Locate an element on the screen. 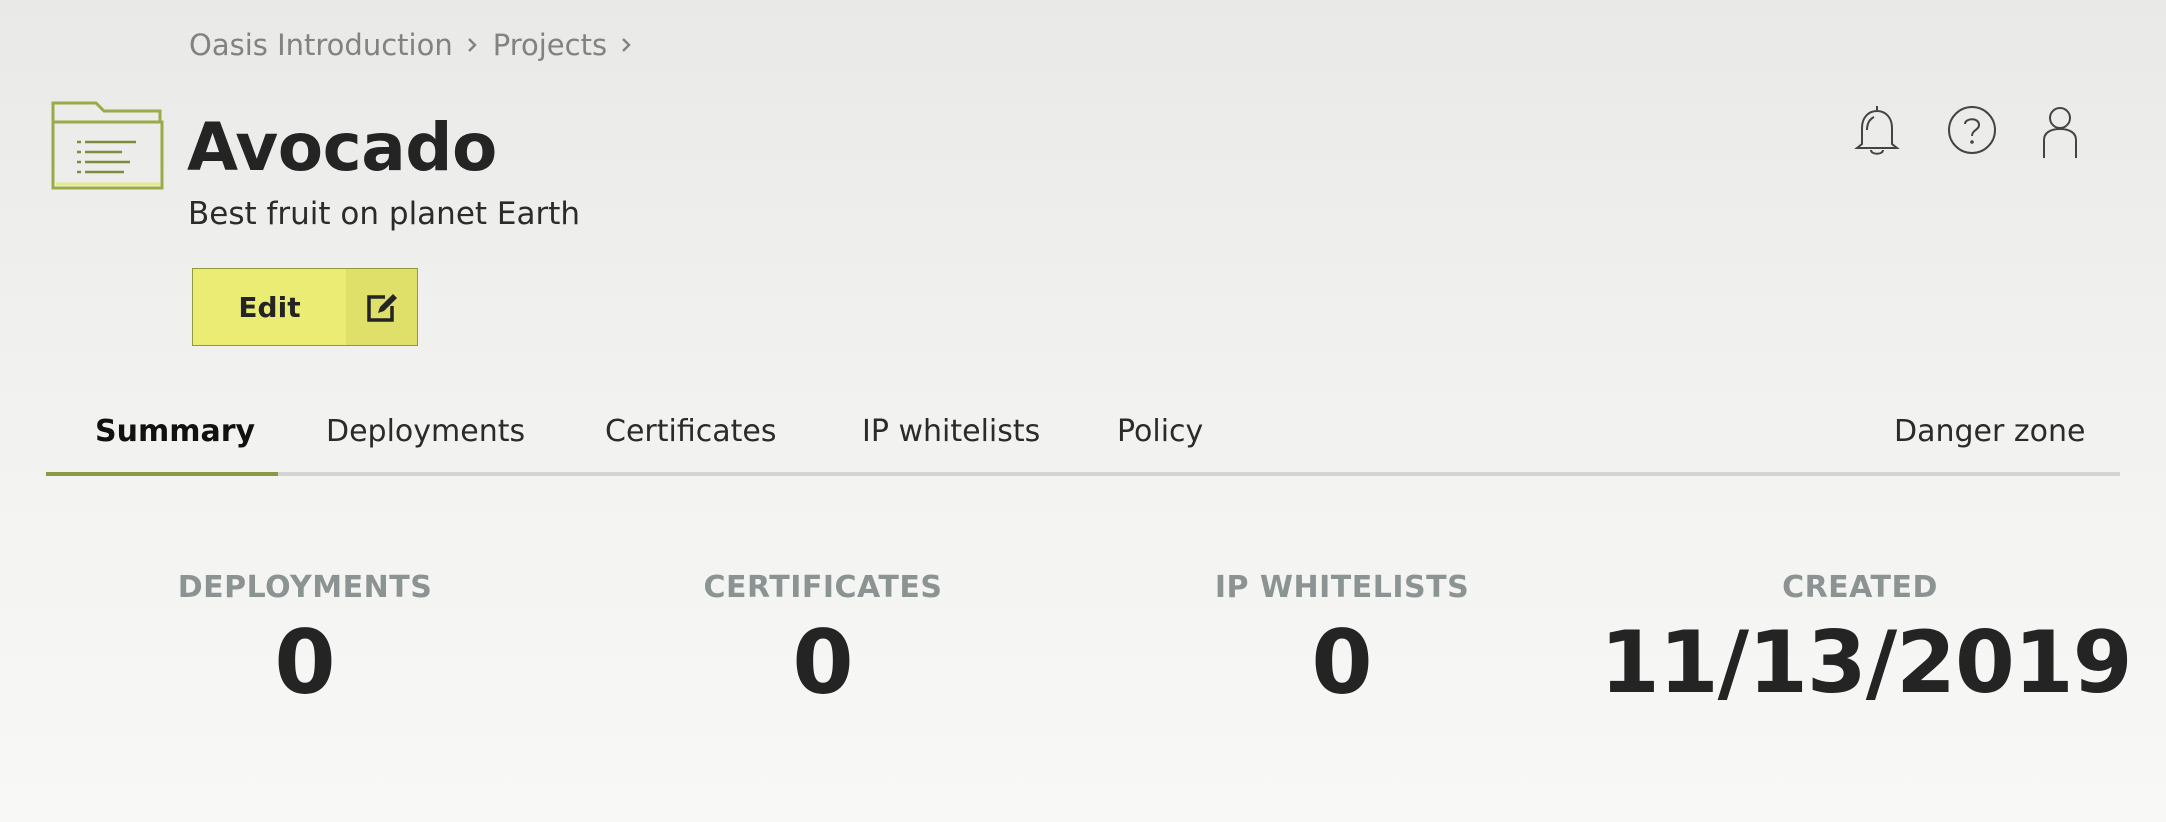 The image size is (2166, 822). stat-certificates: CERTIFICATES 0 is located at coordinates (823, 642).